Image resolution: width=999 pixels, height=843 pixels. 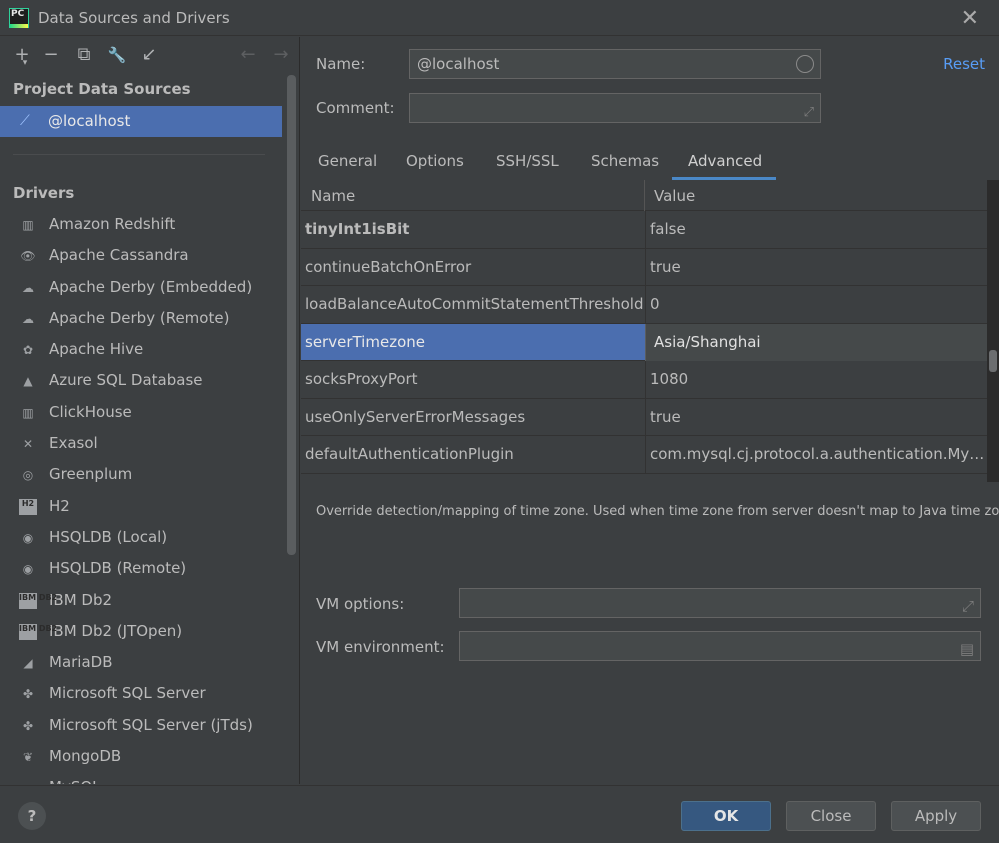 What do you see at coordinates (143, 778) in the screenshot?
I see `driver-item: ⛀ MySQL` at bounding box center [143, 778].